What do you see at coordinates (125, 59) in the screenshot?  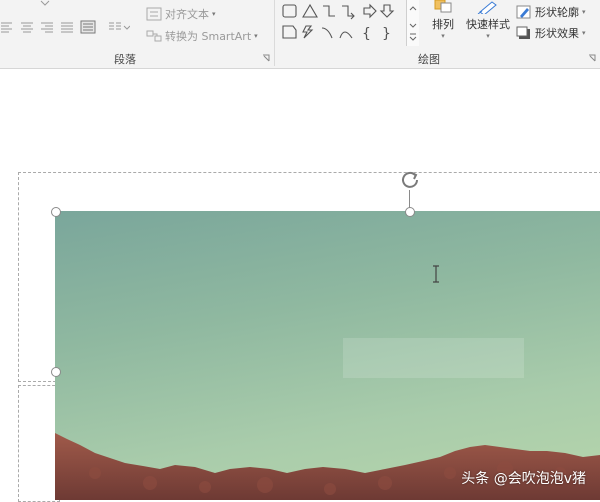 I see `paragraph-group-label: 段落` at bounding box center [125, 59].